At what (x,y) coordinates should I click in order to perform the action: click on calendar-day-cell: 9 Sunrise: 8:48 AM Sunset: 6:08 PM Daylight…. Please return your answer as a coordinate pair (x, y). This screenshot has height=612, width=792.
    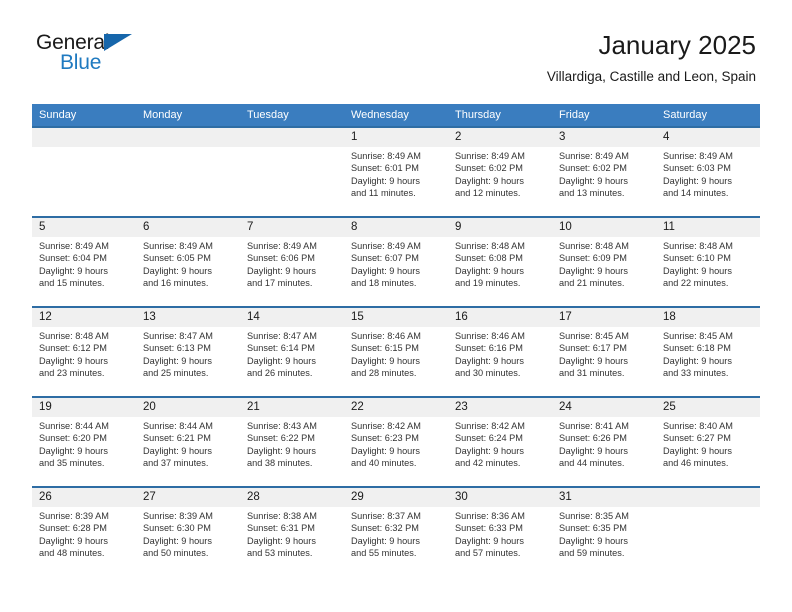
    Looking at the image, I should click on (500, 261).